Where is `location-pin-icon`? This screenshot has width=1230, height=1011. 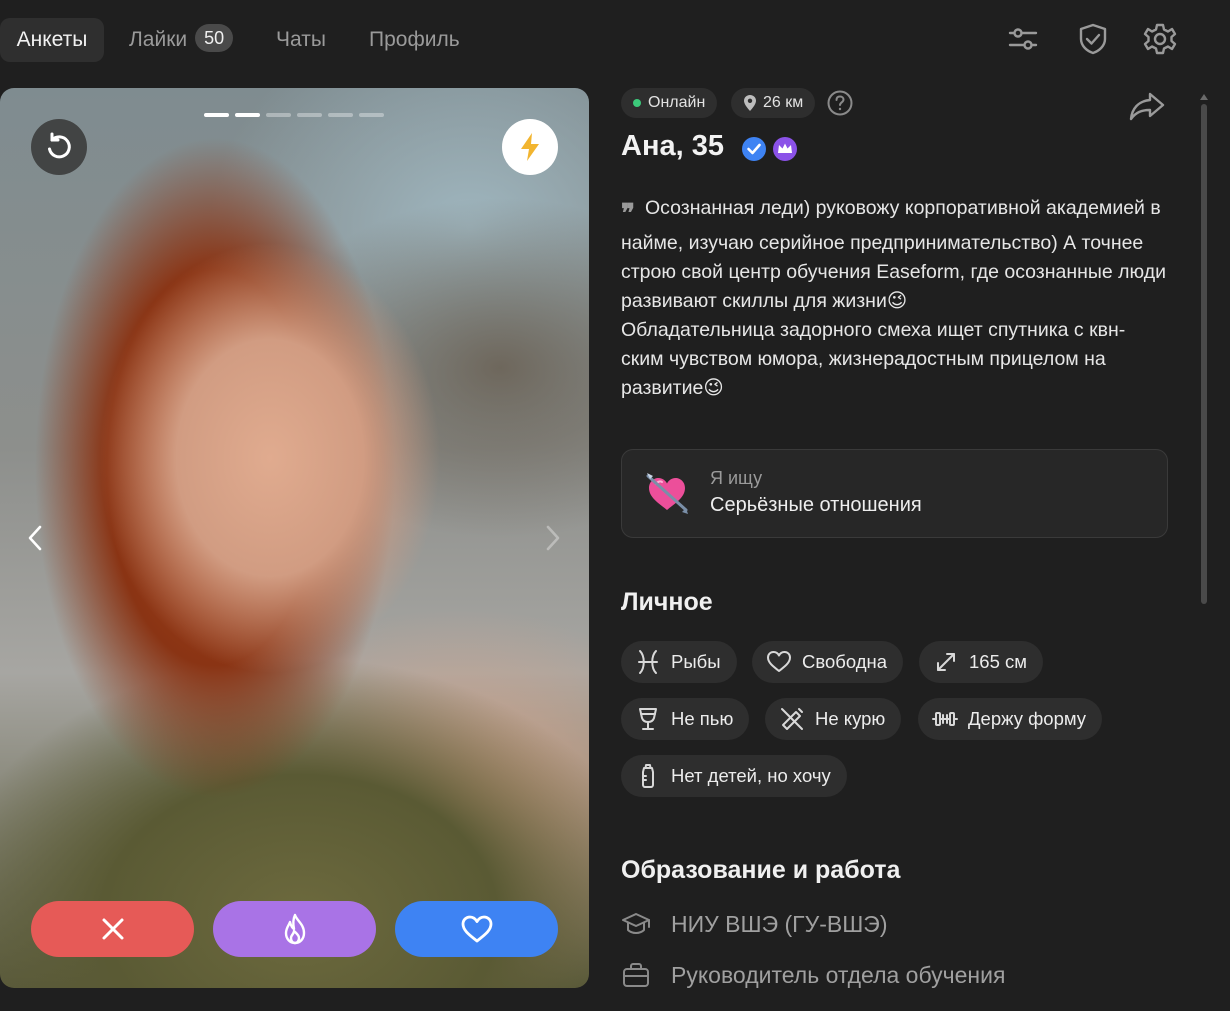
location-pin-icon is located at coordinates (750, 103).